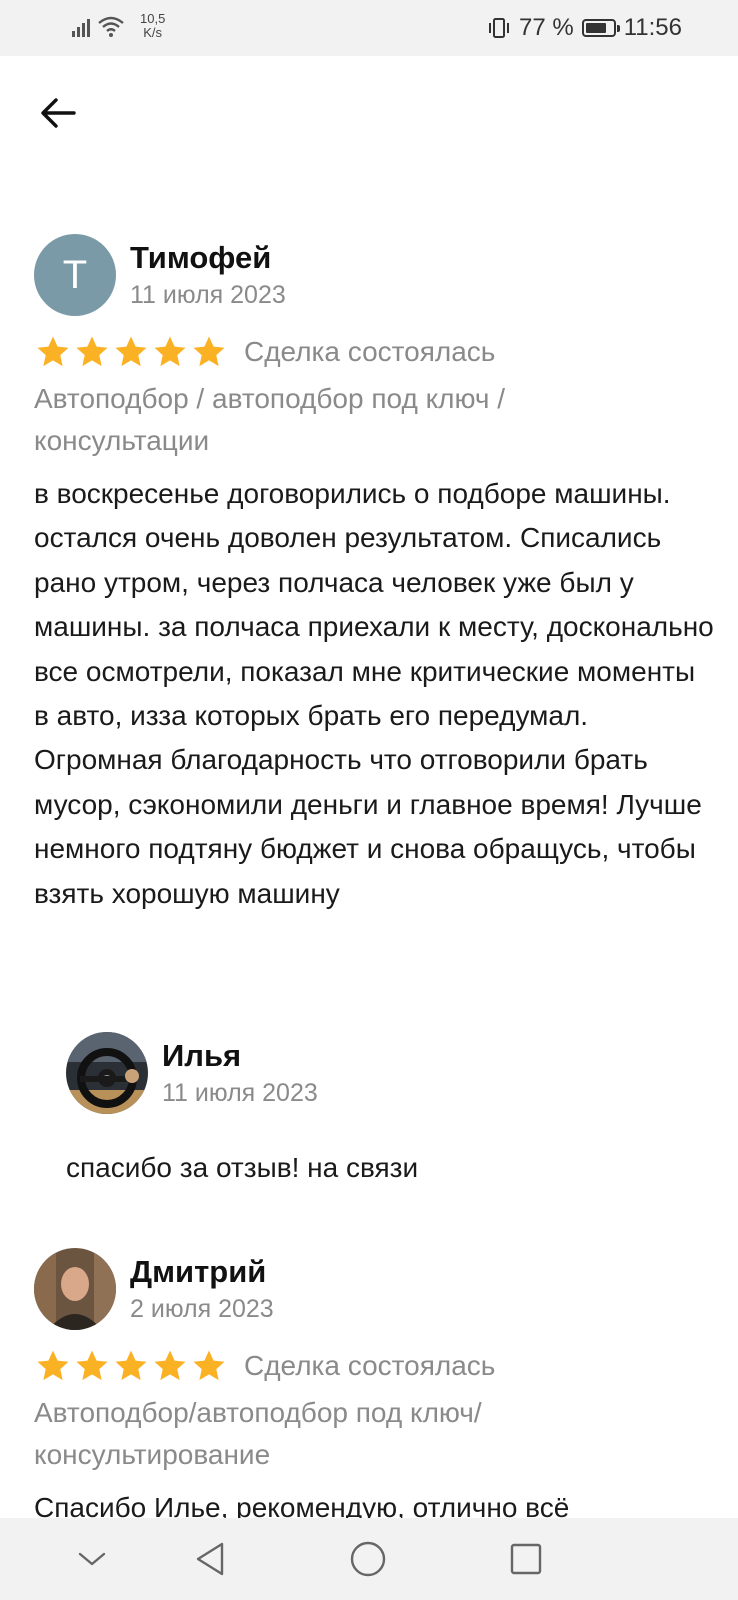 This screenshot has width=738, height=1600. I want to click on square-recents-icon, so click(526, 1559).